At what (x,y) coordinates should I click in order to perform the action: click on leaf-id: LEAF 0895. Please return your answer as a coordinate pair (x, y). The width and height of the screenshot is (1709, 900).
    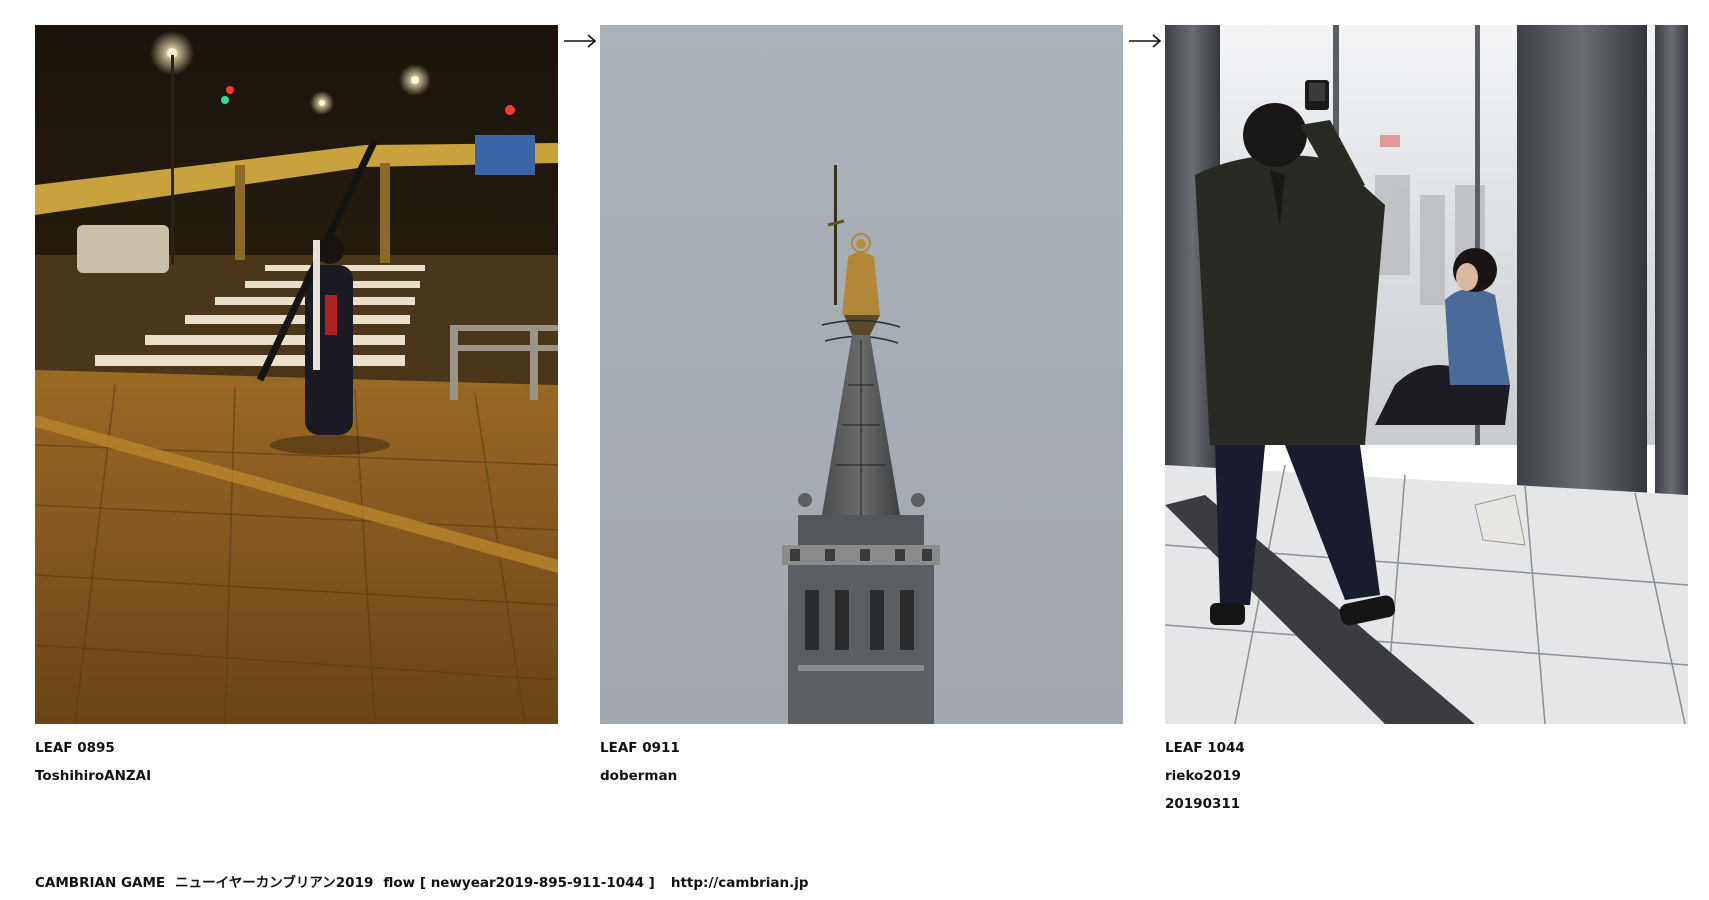
    Looking at the image, I should click on (75, 748).